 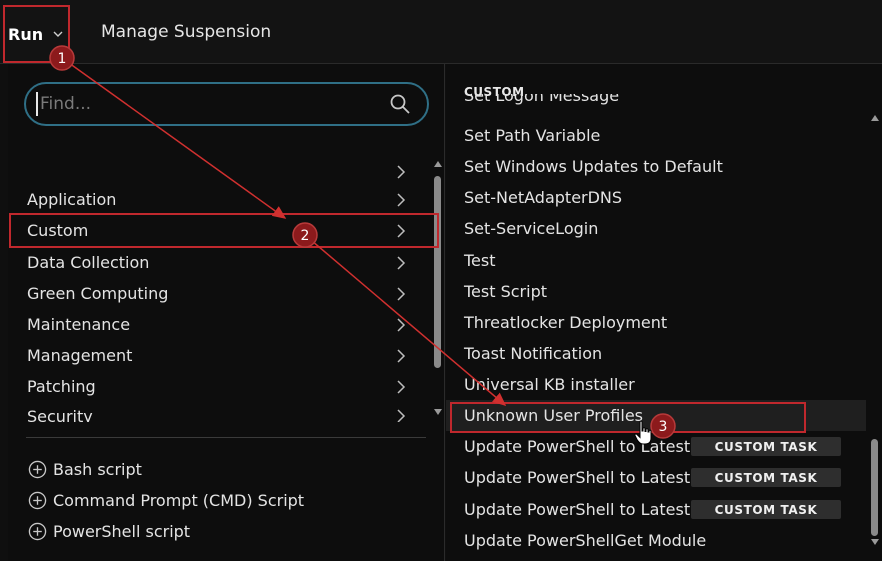 What do you see at coordinates (220, 355) in the screenshot?
I see `category-item-management: Management` at bounding box center [220, 355].